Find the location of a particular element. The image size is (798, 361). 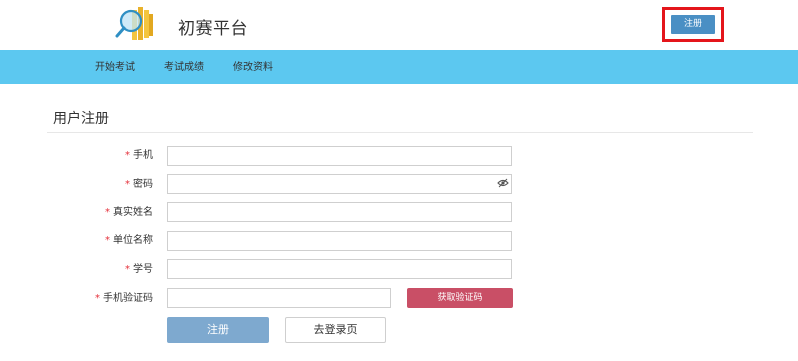

student-id-label: * 学号 is located at coordinates (100, 270).